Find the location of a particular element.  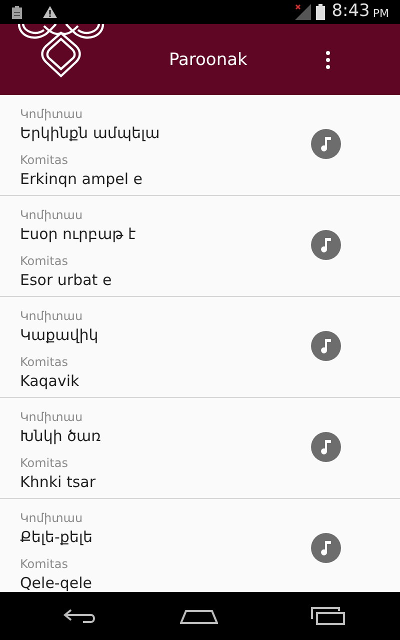

home-icon is located at coordinates (199, 616).